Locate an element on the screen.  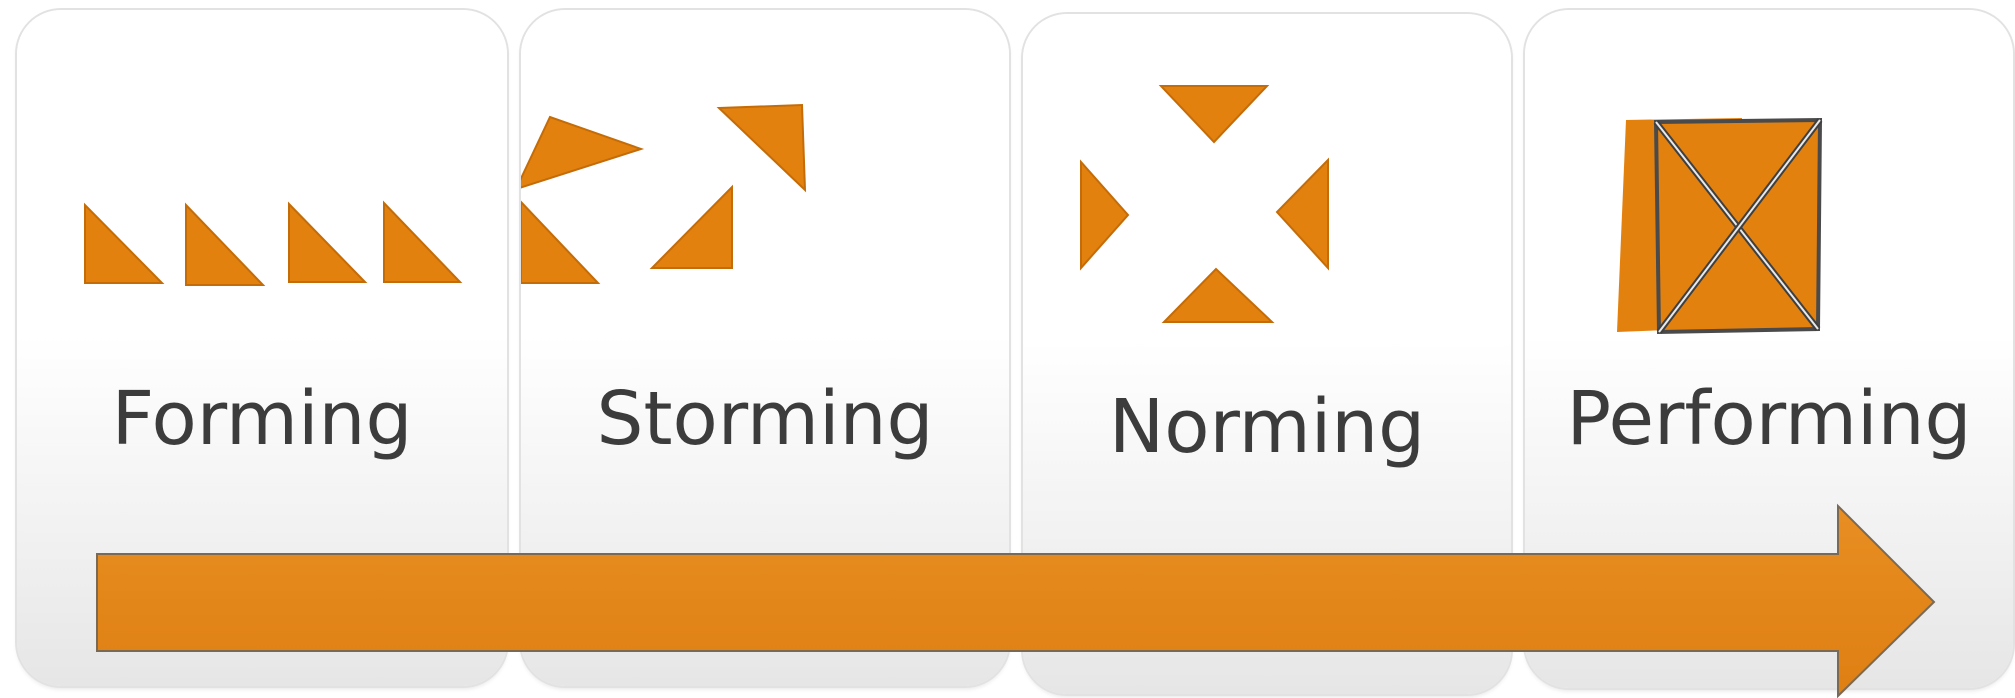
four-triangles-in-row-icon is located at coordinates (262, 215).